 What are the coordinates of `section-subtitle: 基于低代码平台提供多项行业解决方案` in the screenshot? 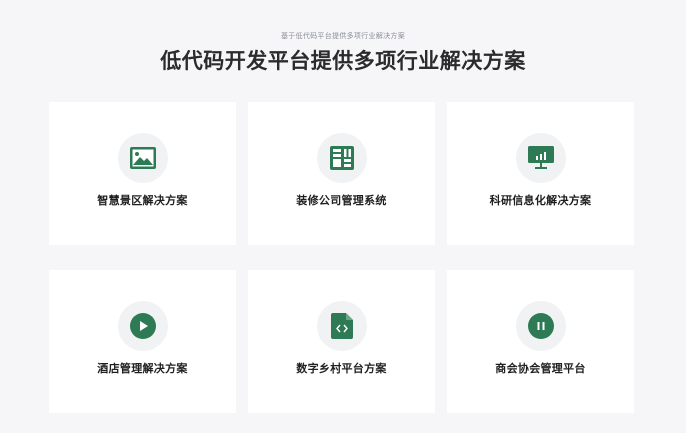 It's located at (343, 36).